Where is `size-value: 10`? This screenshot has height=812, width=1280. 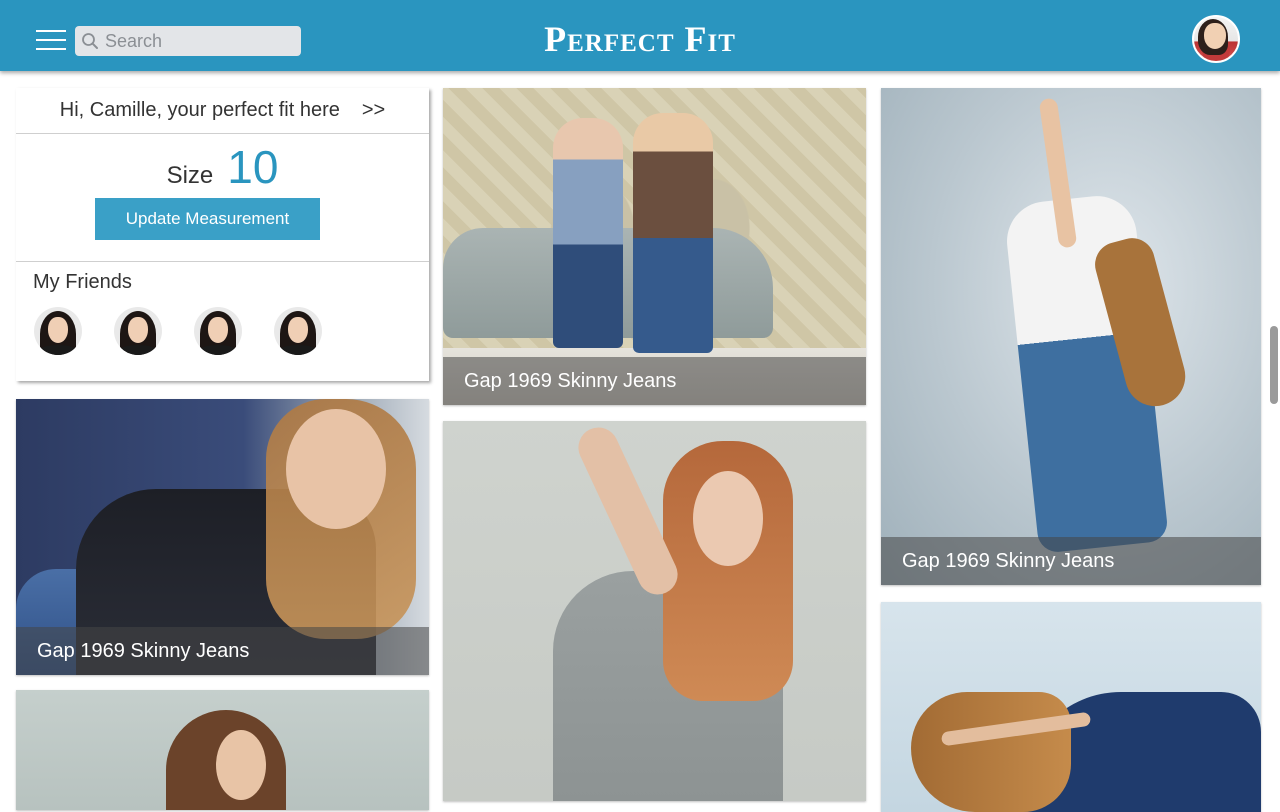
size-value: 10 is located at coordinates (253, 167).